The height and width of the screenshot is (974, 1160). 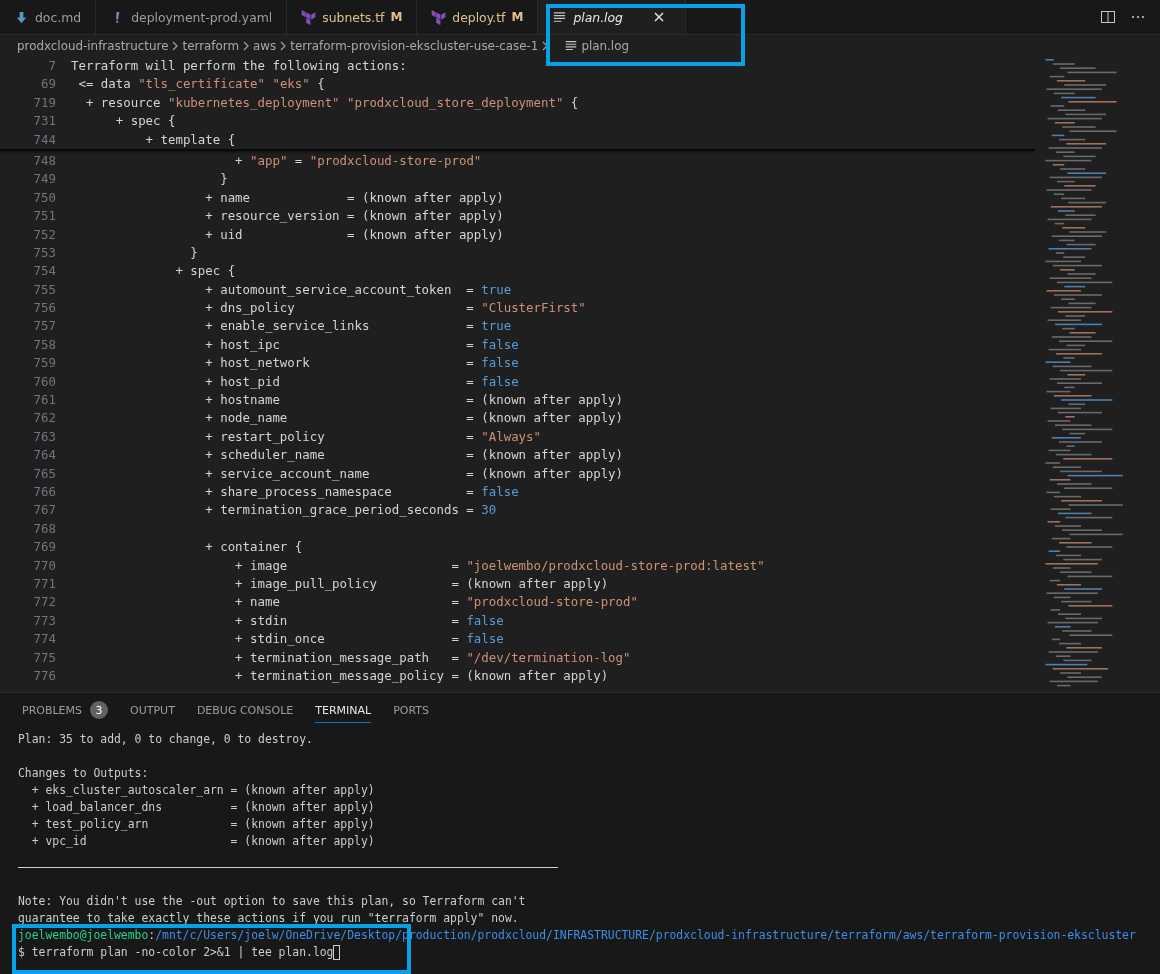 I want to click on line-number: 769, so click(x=44, y=547).